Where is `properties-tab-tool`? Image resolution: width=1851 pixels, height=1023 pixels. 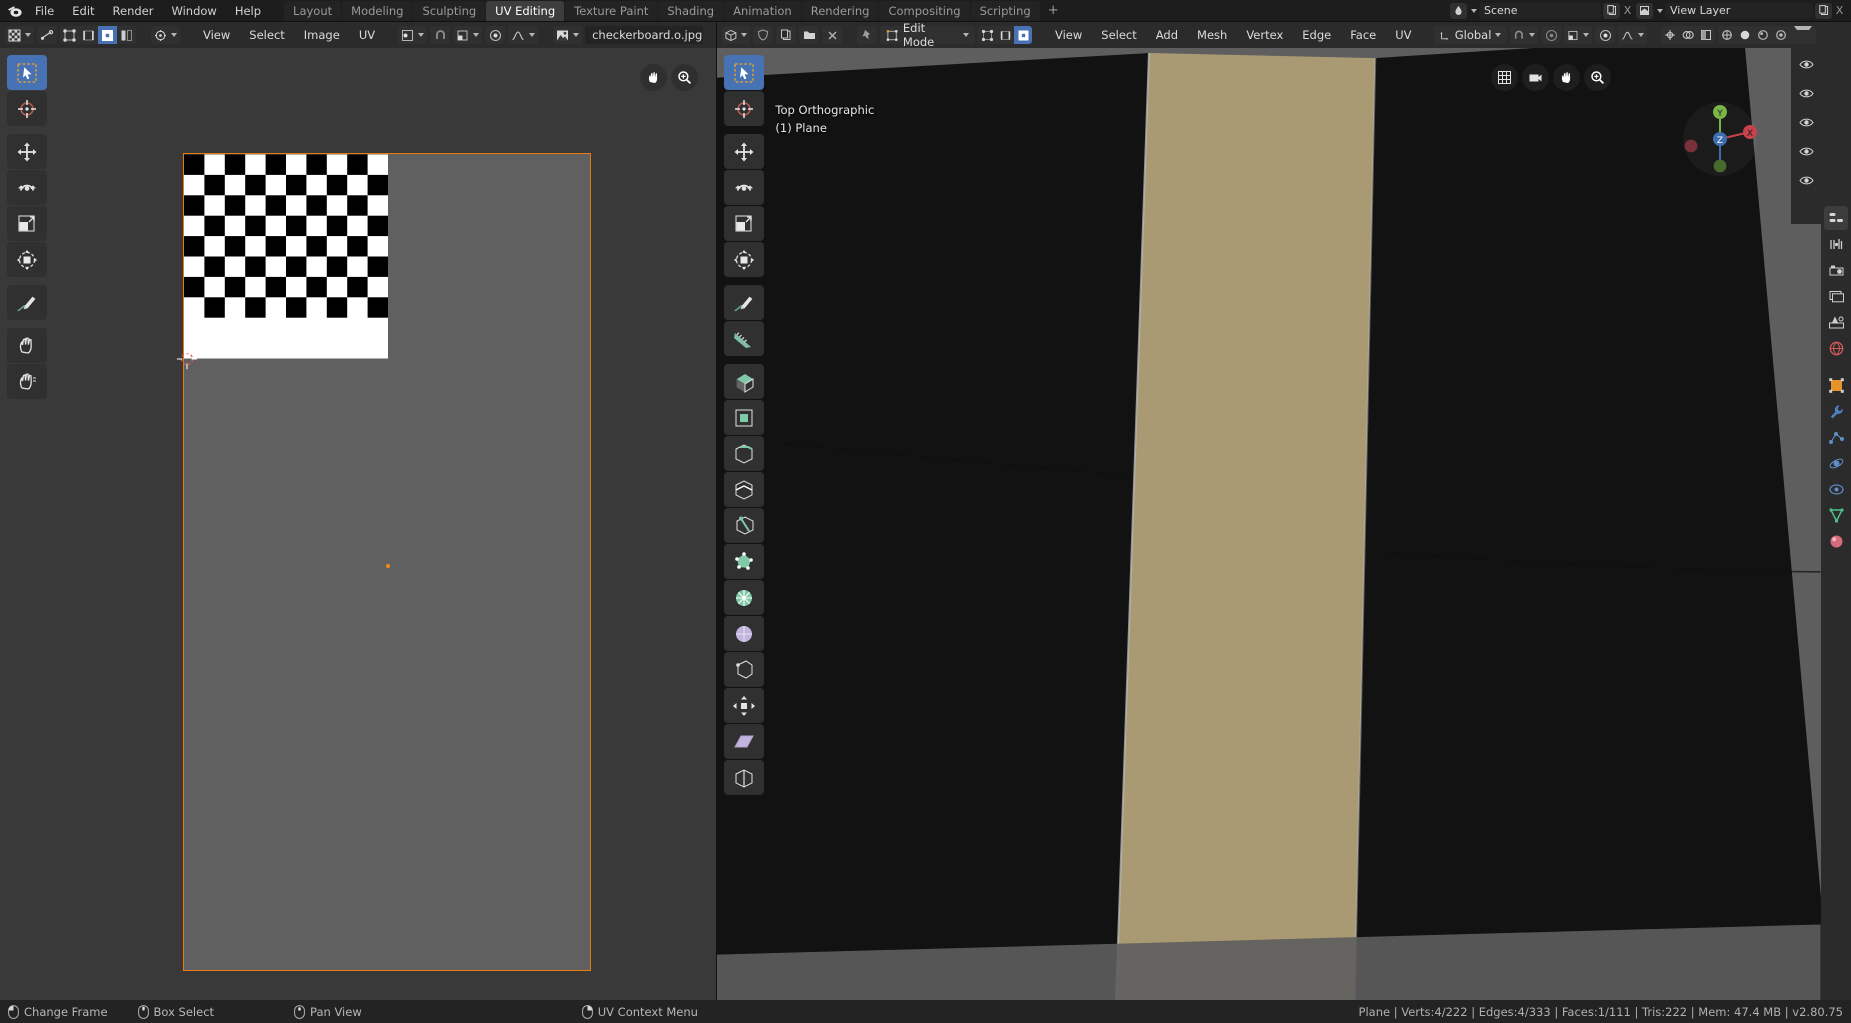 properties-tab-tool is located at coordinates (1836, 218).